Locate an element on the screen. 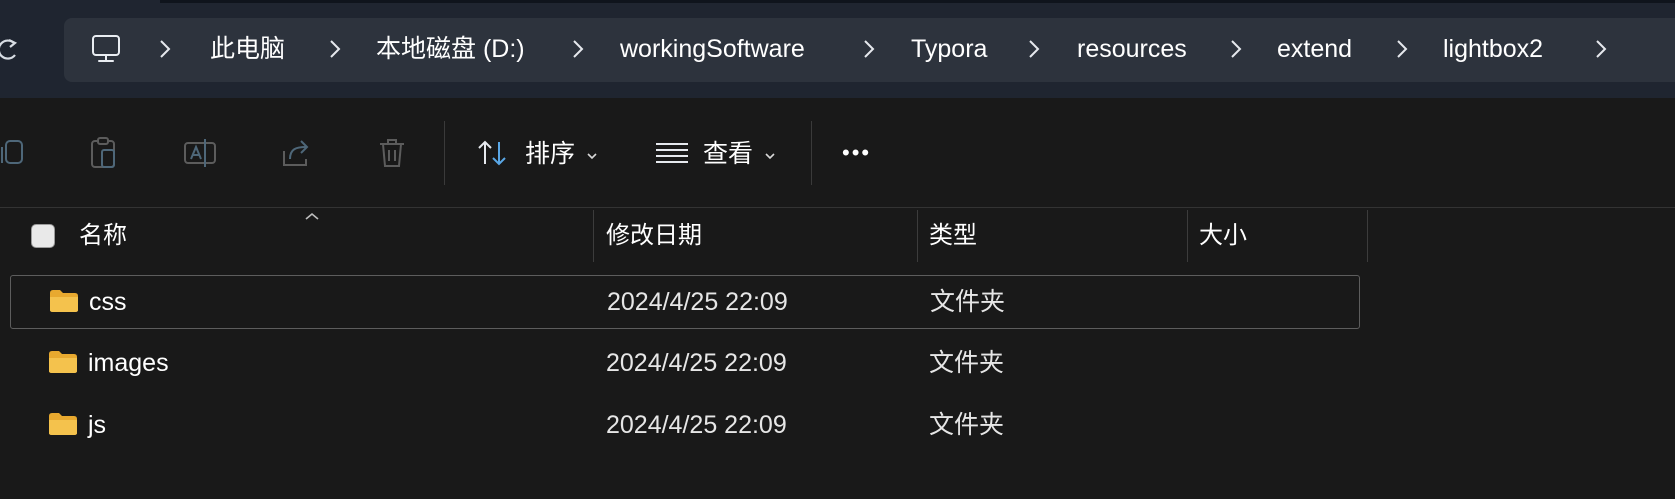 This screenshot has width=1675, height=499. file-row: js 2024/4/25 22:09 文件夹 is located at coordinates (685, 426).